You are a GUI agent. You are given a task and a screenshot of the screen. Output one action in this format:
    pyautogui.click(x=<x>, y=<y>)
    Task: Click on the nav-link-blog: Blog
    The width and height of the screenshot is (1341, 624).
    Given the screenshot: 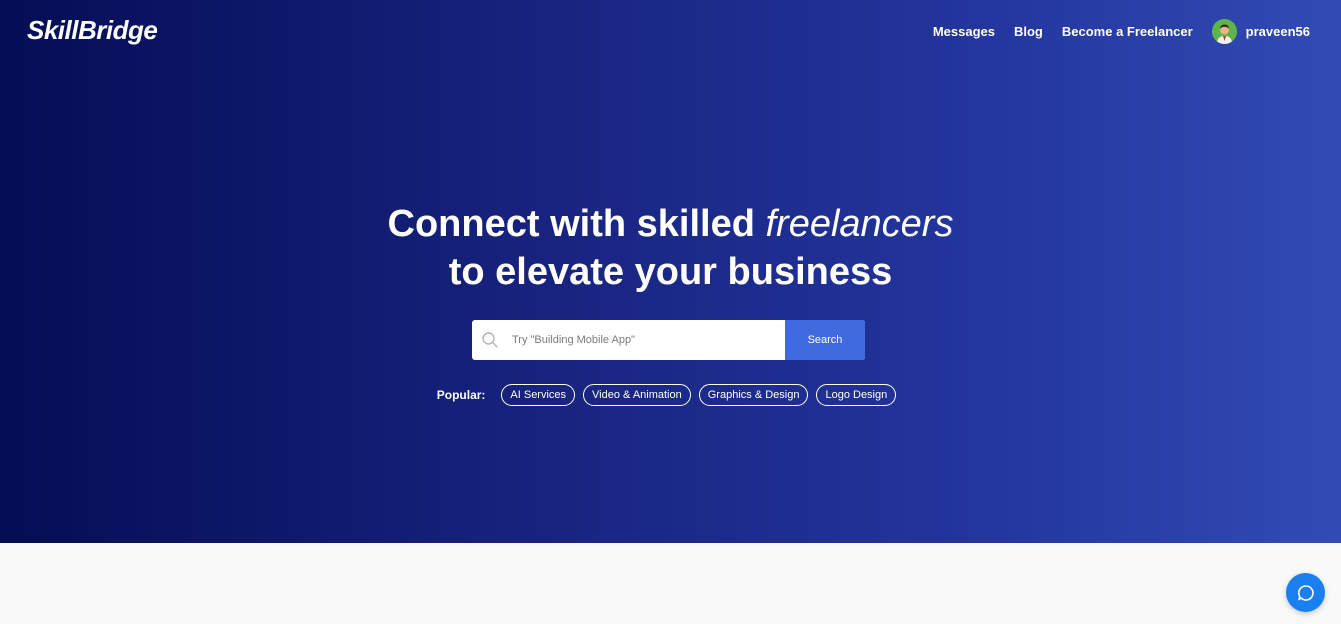 What is the action you would take?
    pyautogui.click(x=1028, y=31)
    